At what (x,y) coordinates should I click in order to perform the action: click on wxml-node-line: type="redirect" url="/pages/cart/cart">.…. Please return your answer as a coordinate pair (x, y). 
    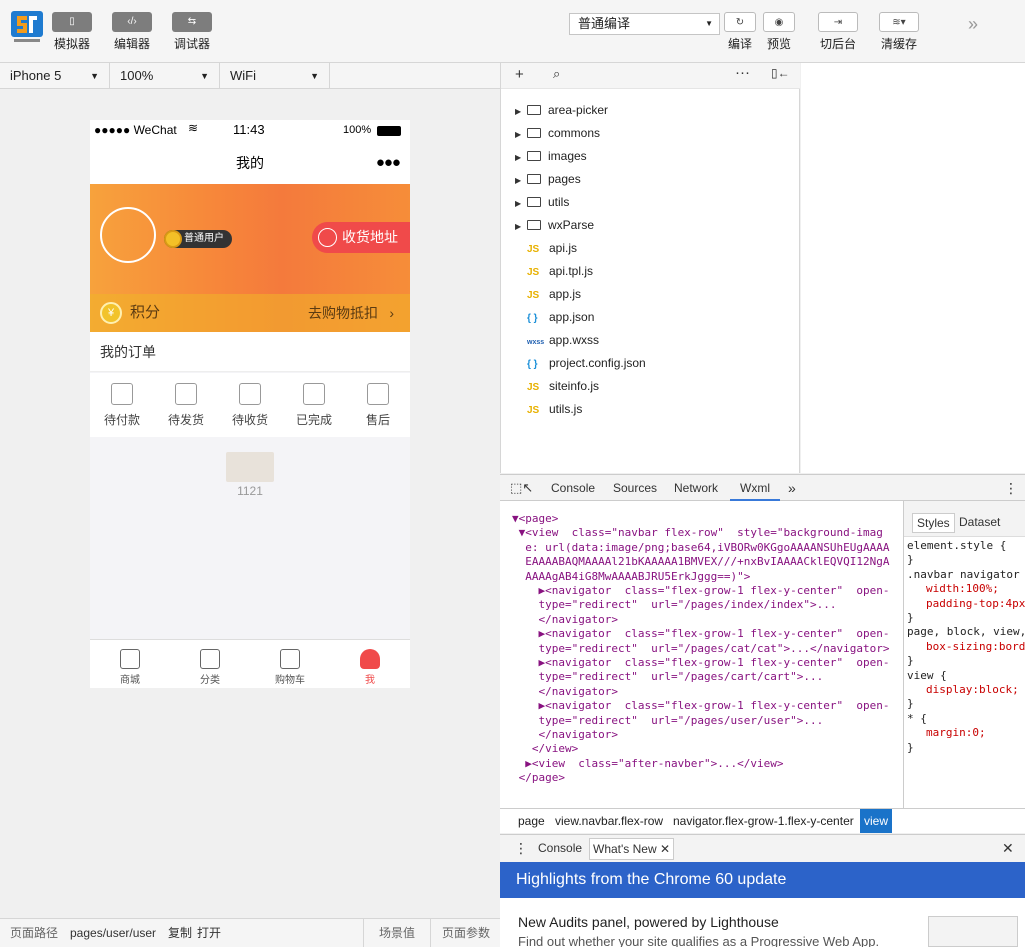
    Looking at the image, I should click on (667, 677).